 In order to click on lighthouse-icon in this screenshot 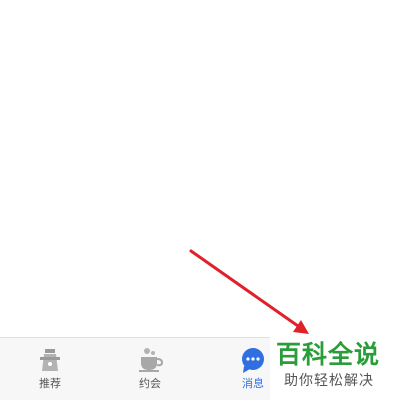, I will do `click(50, 360)`.